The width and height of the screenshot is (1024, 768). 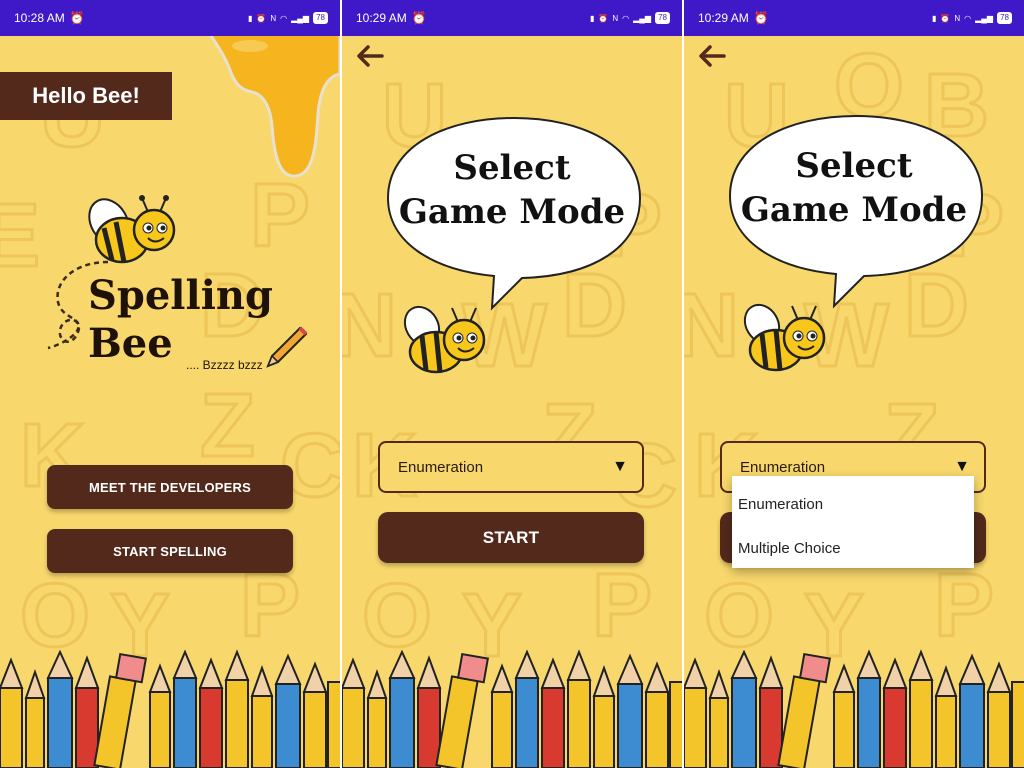 What do you see at coordinates (180, 320) in the screenshot?
I see `app-logo-title: Spelling Bee` at bounding box center [180, 320].